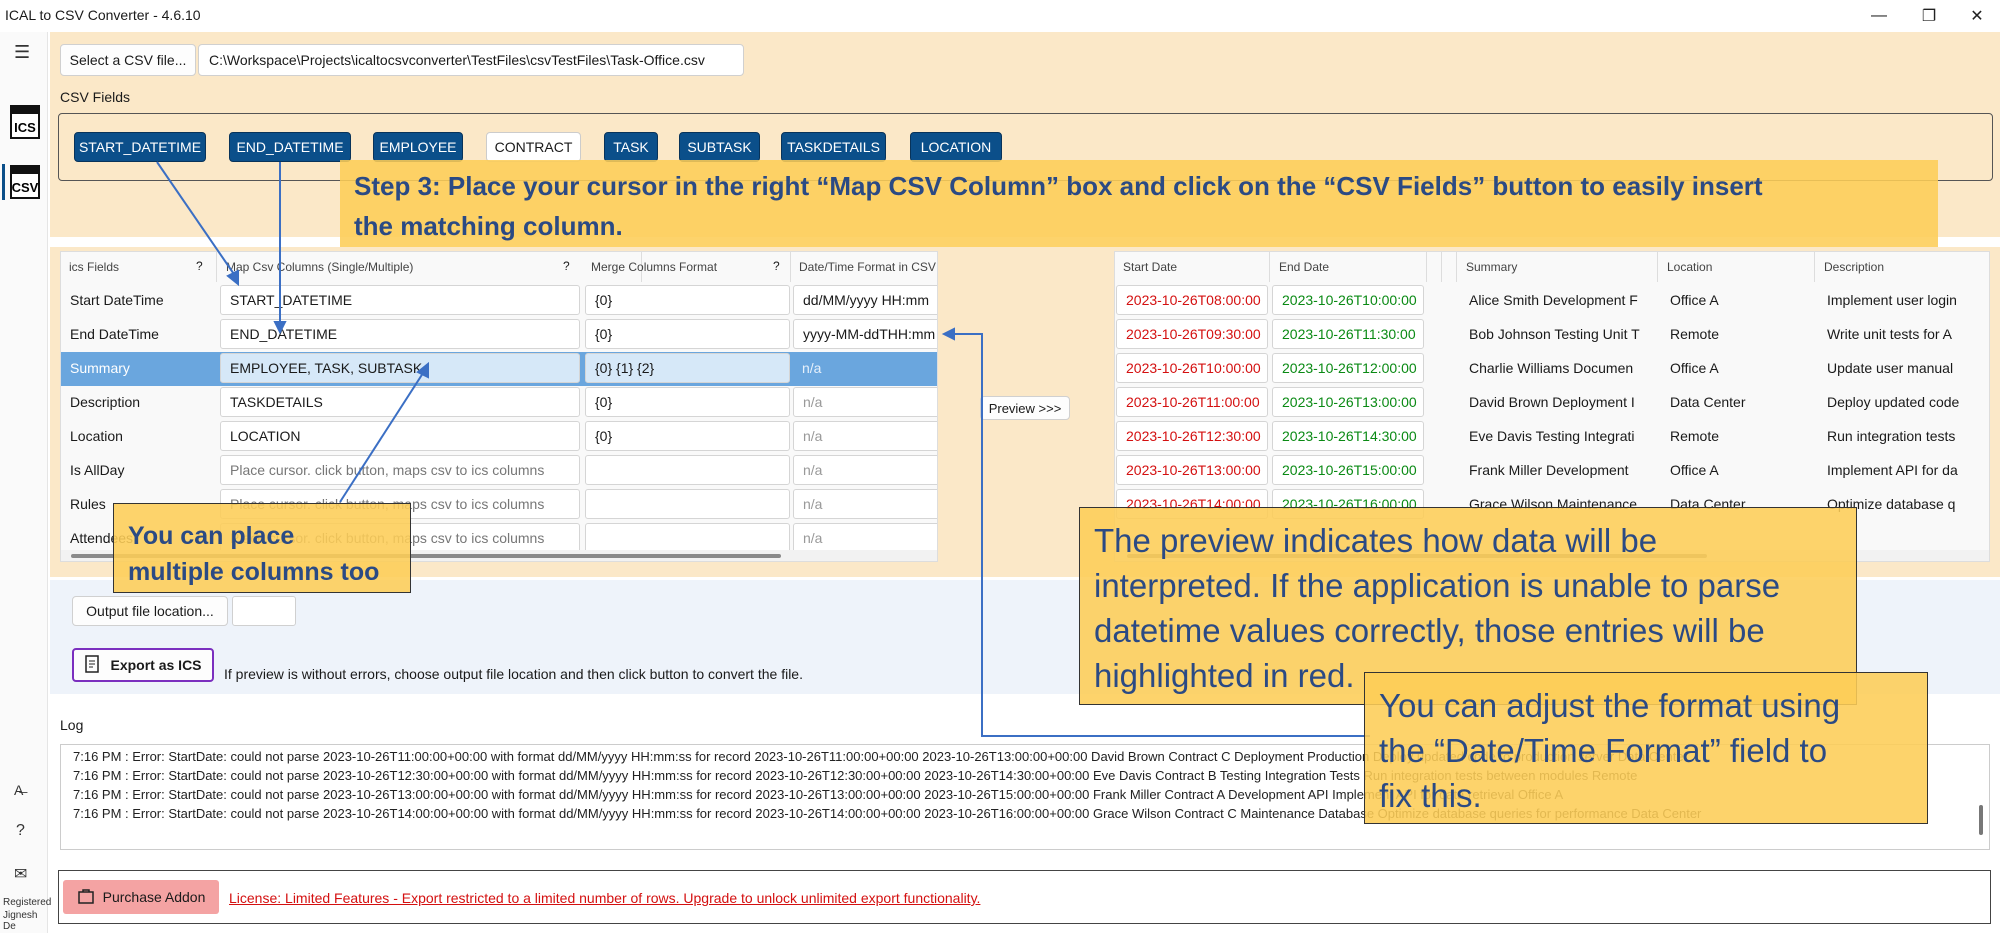  Describe the element at coordinates (1000, 16) in the screenshot. I see `title-bar: ICAL to CSV Converter - 4.6.10 — ❐ ✕` at that location.